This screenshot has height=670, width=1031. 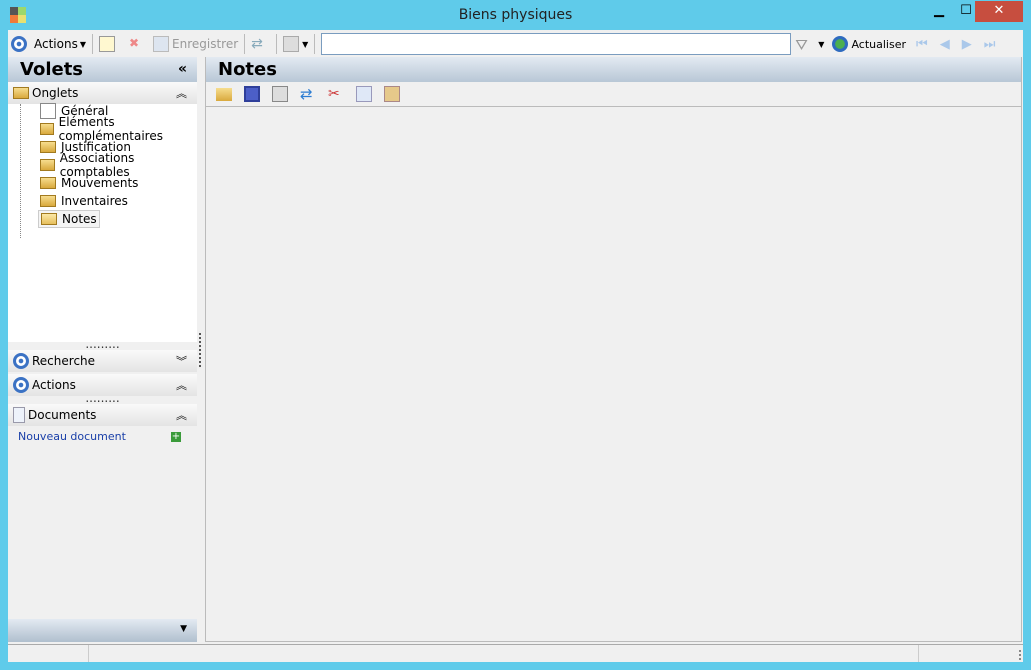 I want to click on title-bar: Biens physiques, so click(x=515, y=15).